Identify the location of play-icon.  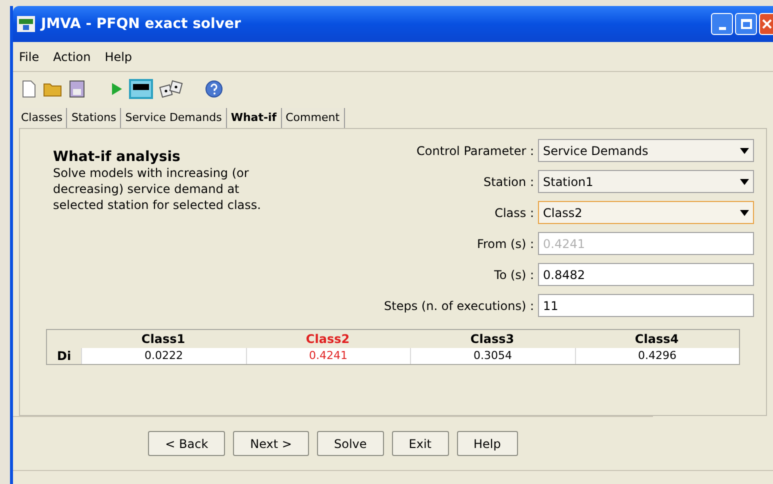
(117, 89).